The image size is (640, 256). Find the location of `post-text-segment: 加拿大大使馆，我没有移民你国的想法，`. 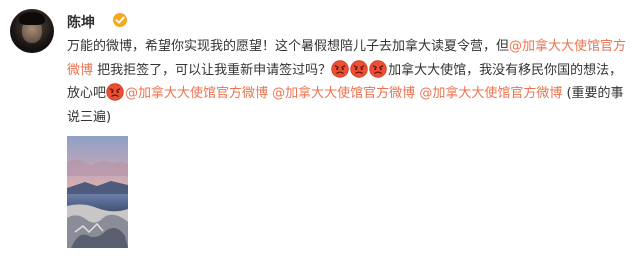

post-text-segment: 加拿大大使馆，我没有移民你国的想法， is located at coordinates (505, 70).